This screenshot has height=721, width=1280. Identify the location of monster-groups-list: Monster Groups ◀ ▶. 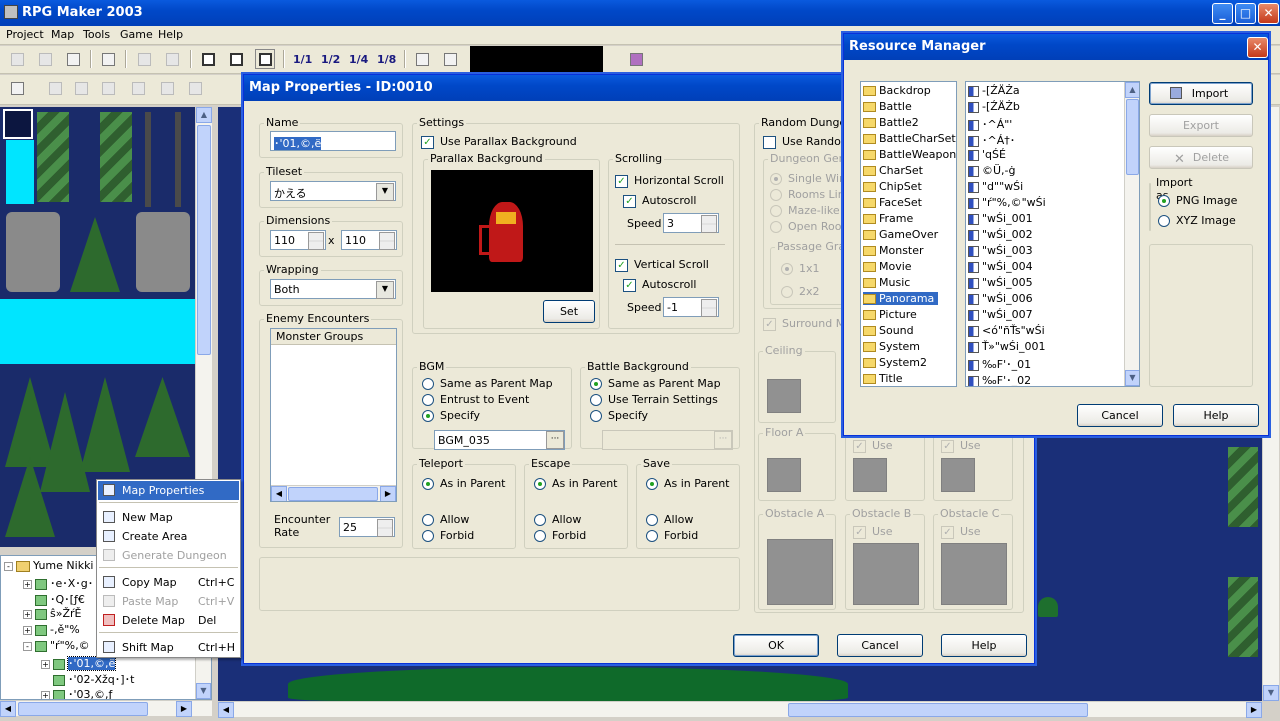
(333, 415).